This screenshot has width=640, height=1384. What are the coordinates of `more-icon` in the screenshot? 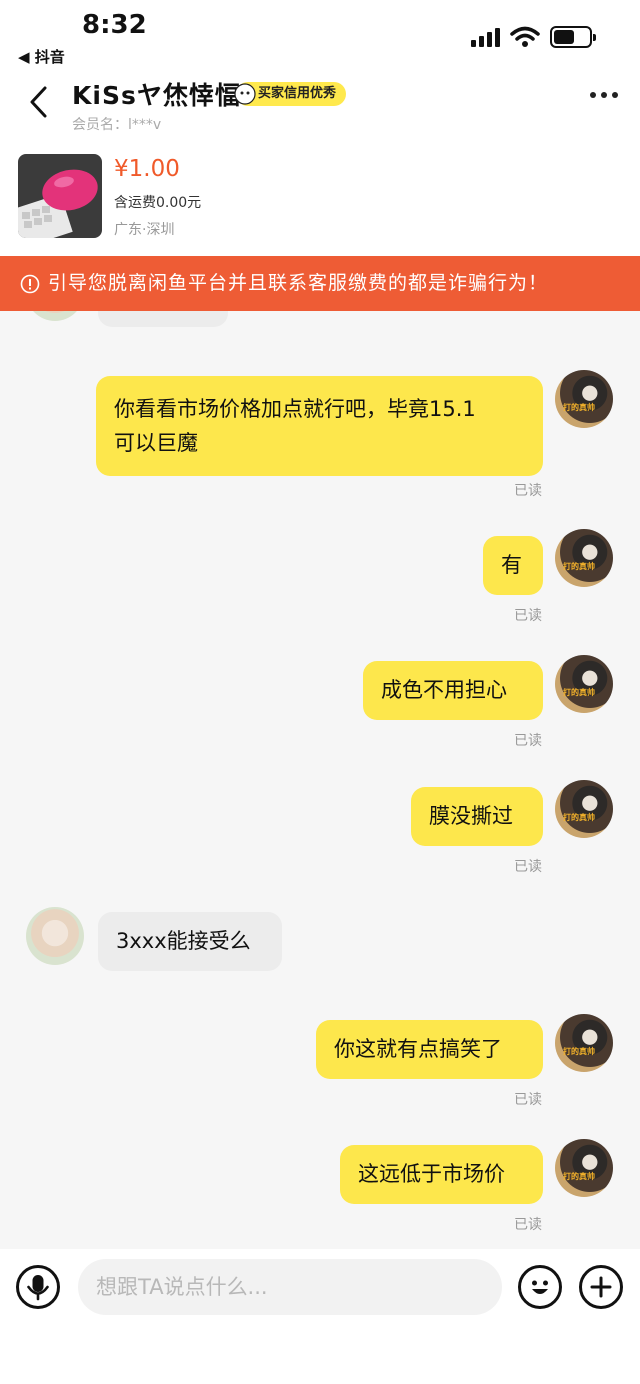 It's located at (604, 95).